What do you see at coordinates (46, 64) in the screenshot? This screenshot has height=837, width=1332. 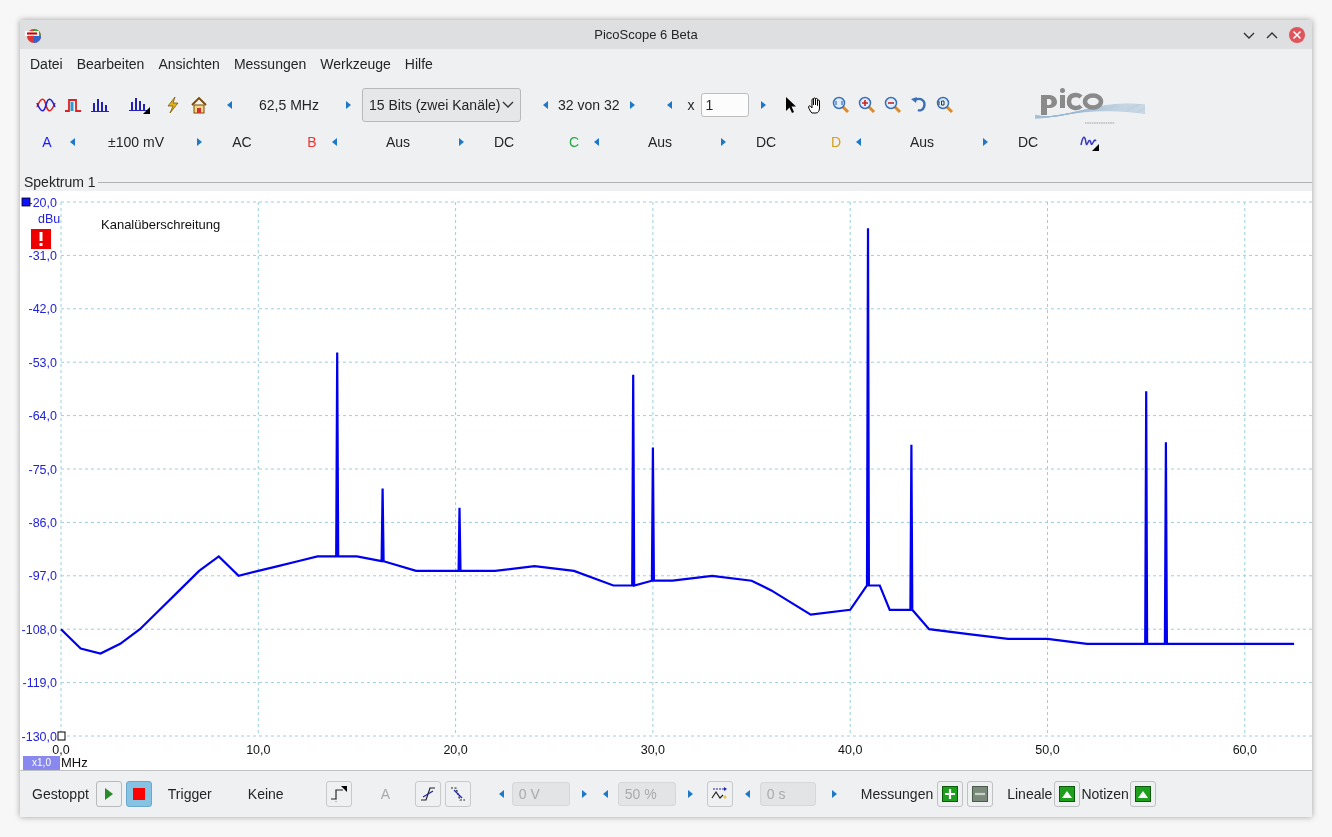 I see `menu-item: Datei` at bounding box center [46, 64].